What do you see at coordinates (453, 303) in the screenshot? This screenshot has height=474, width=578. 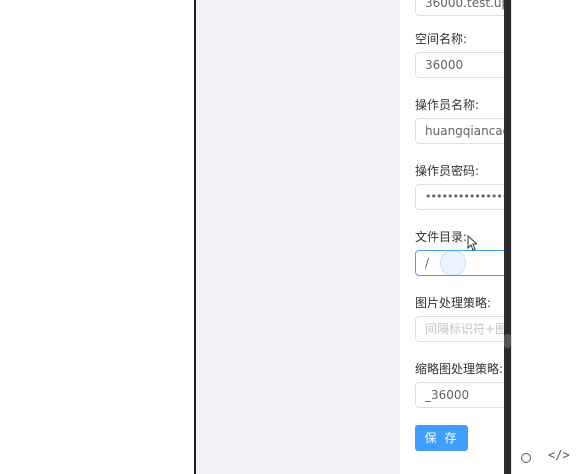 I see `image-strategy-label: 图片处理策略:` at bounding box center [453, 303].